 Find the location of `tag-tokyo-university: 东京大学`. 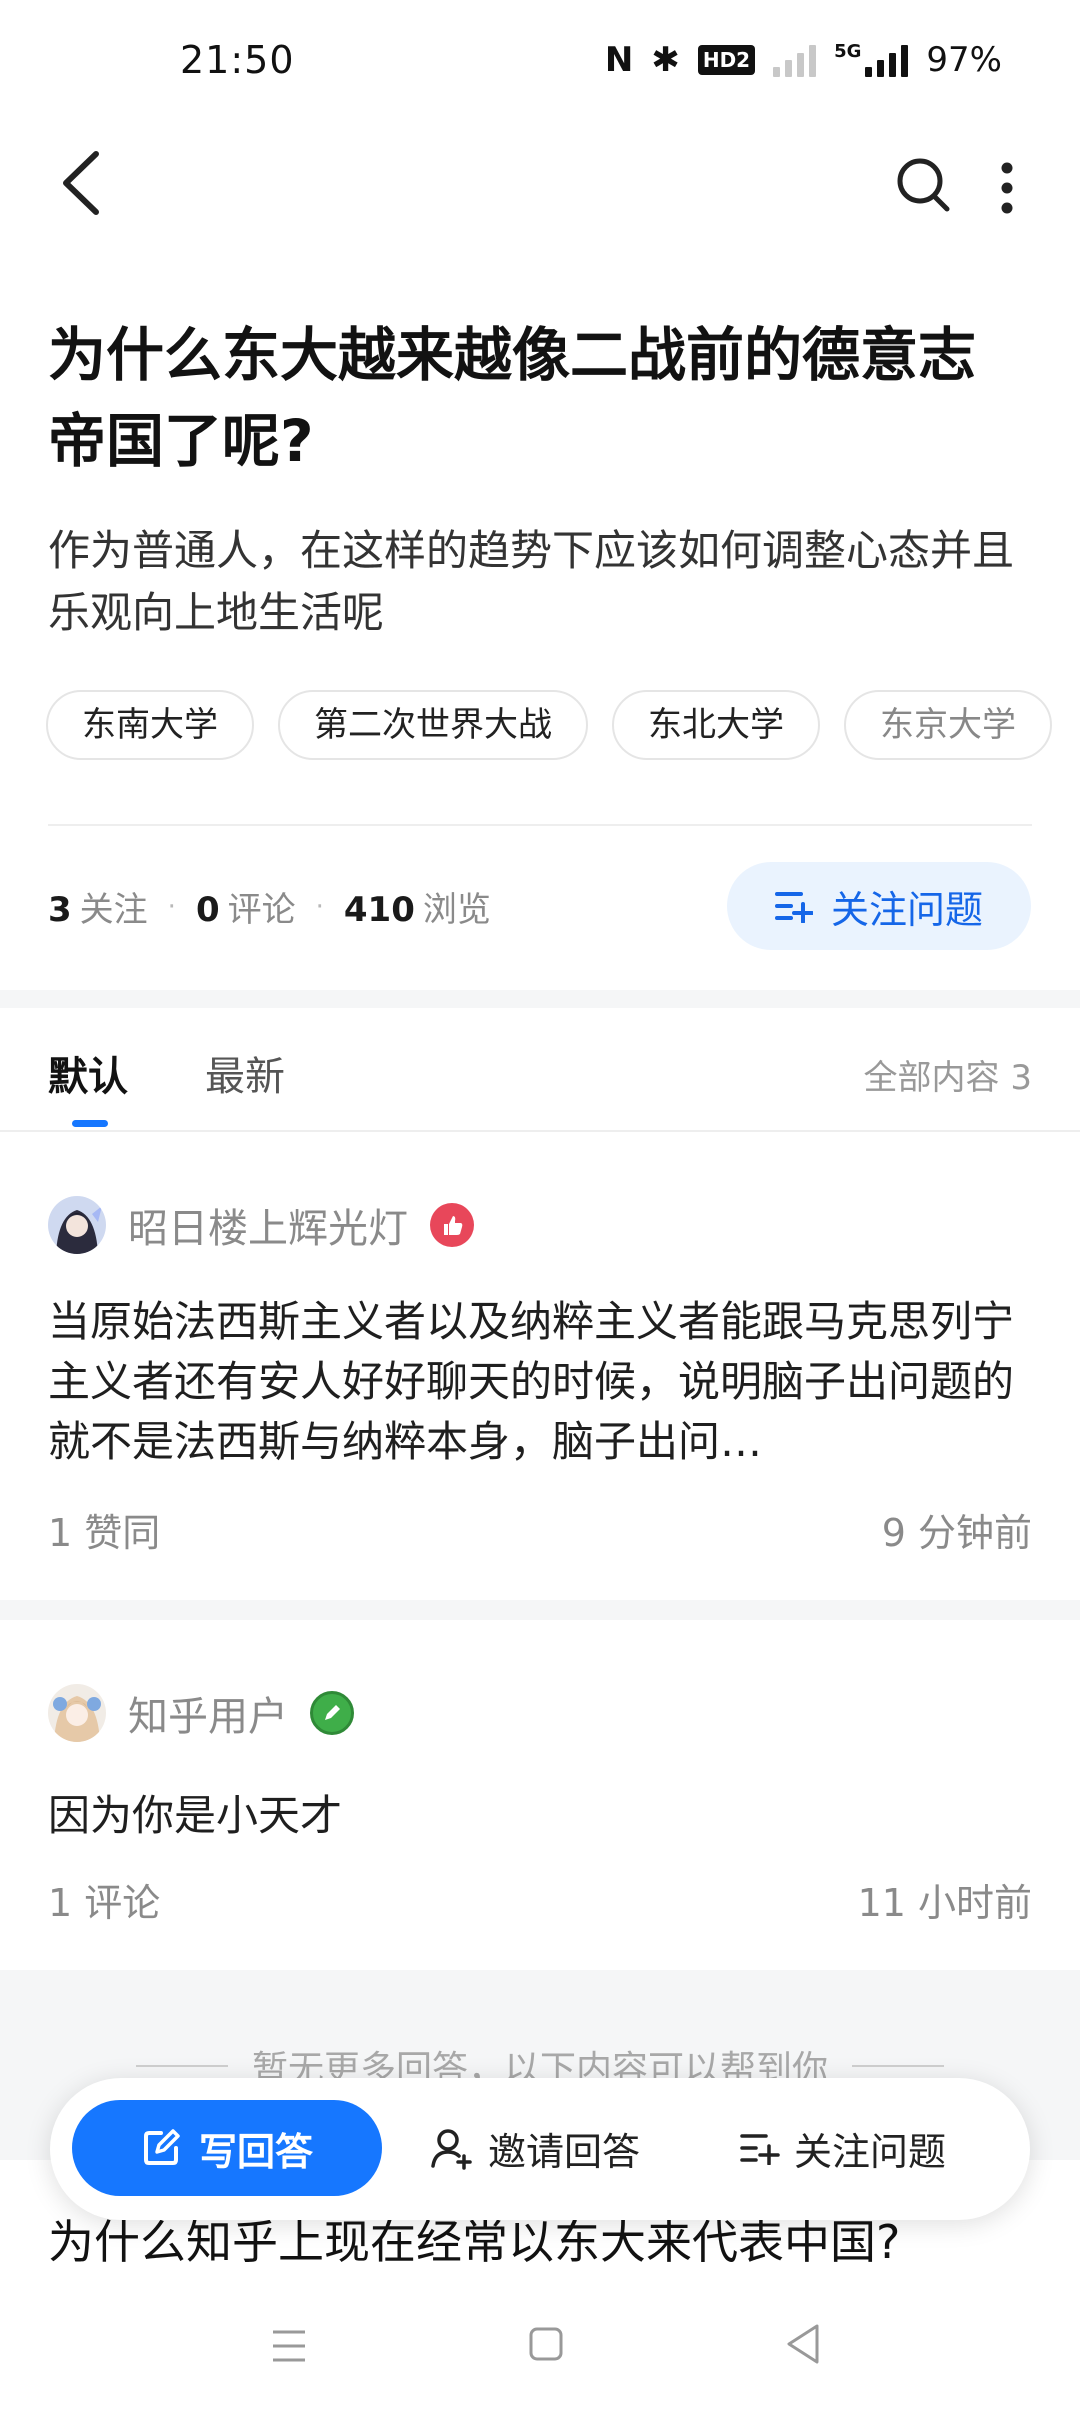

tag-tokyo-university: 东京大学 is located at coordinates (948, 725).